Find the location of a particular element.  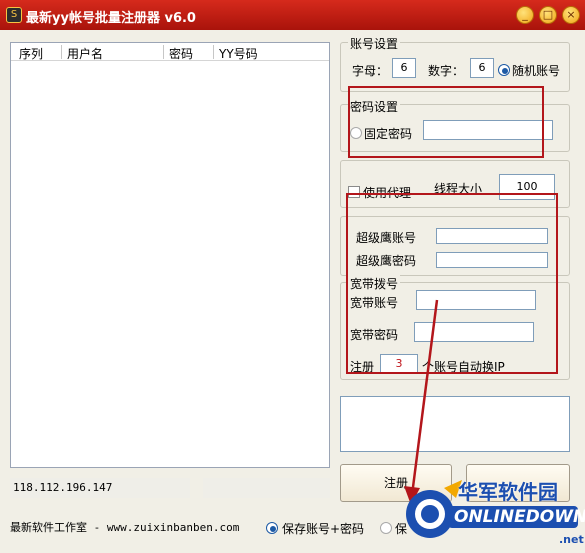

letters-label: 字母： is located at coordinates (370, 71).